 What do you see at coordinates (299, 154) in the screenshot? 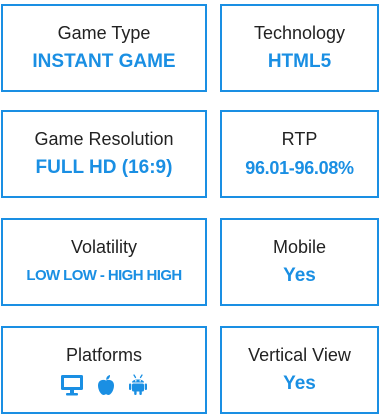
I see `rtp-card: RTP 96.01-96.08%` at bounding box center [299, 154].